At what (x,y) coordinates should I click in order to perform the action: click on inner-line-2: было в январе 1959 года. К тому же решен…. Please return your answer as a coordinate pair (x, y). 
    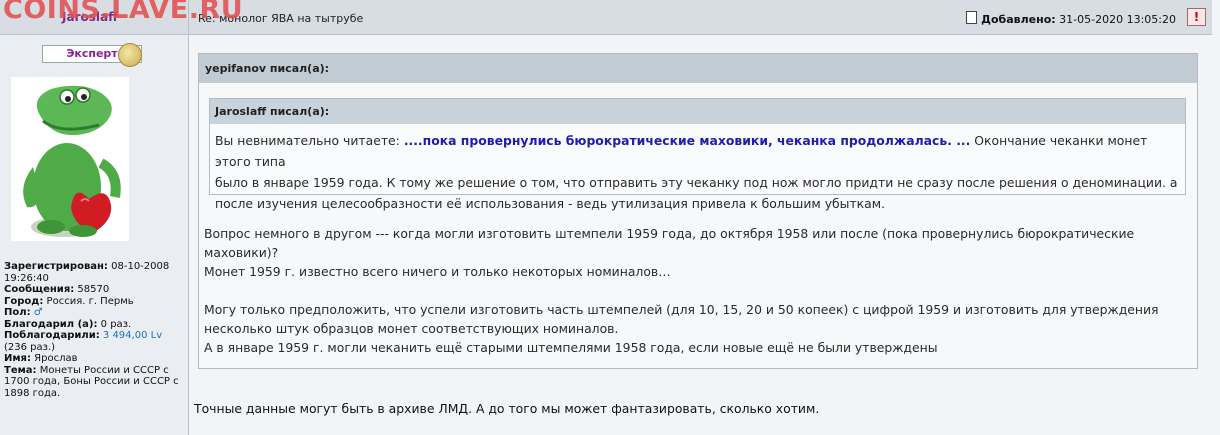
    Looking at the image, I should click on (696, 182).